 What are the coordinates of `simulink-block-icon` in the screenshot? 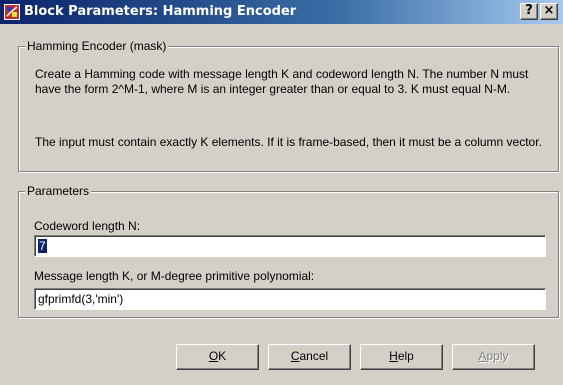 It's located at (12, 12).